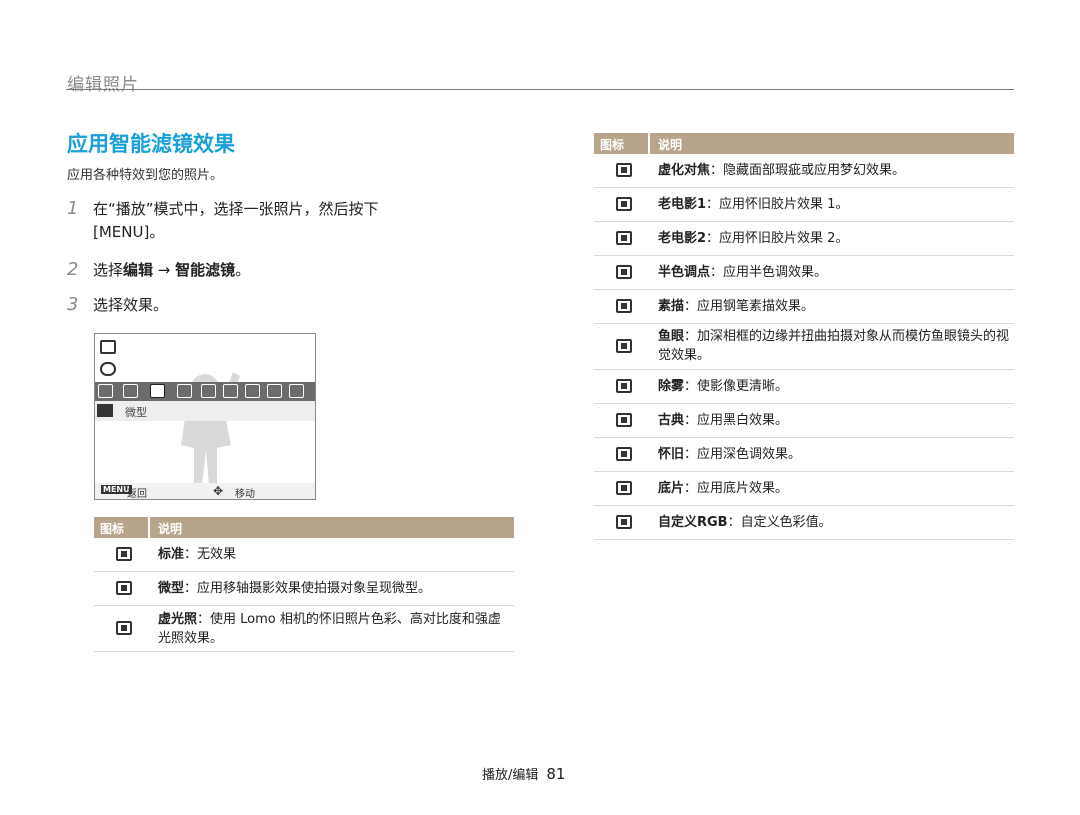  I want to click on step-text: 在“播放”模式中，选择一张照片，然后按下 [MENU]。, so click(236, 220).